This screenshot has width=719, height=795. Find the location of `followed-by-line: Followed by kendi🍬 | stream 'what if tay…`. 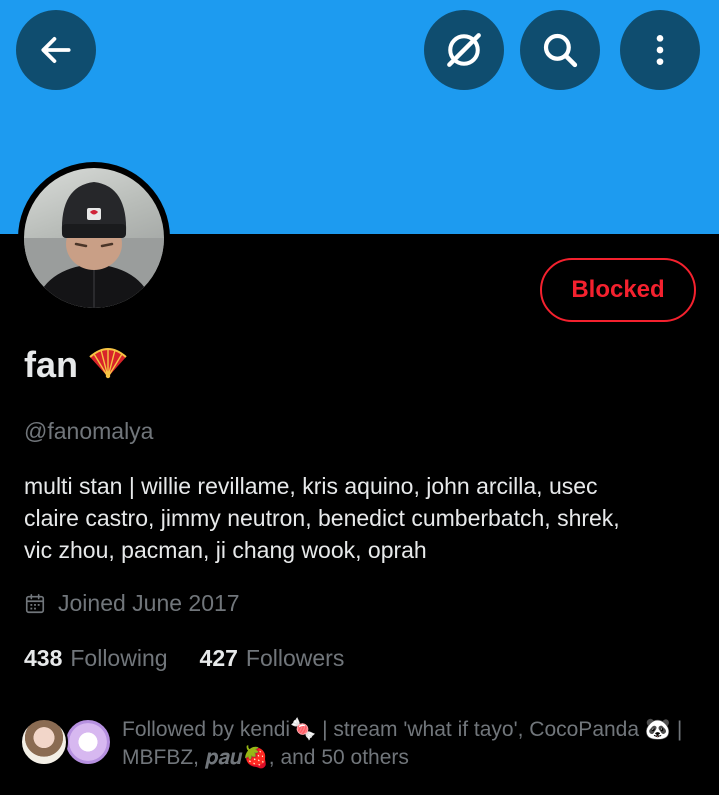

followed-by-line: Followed by kendi🍬 | stream 'what if tay… is located at coordinates (402, 729).